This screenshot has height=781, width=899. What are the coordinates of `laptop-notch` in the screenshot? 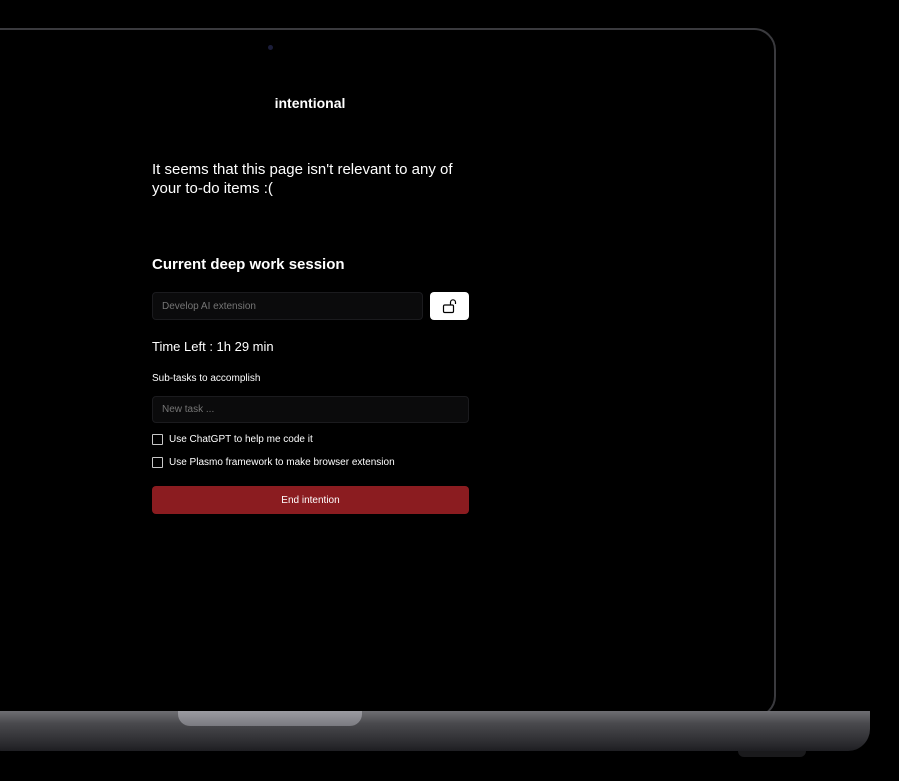 It's located at (270, 718).